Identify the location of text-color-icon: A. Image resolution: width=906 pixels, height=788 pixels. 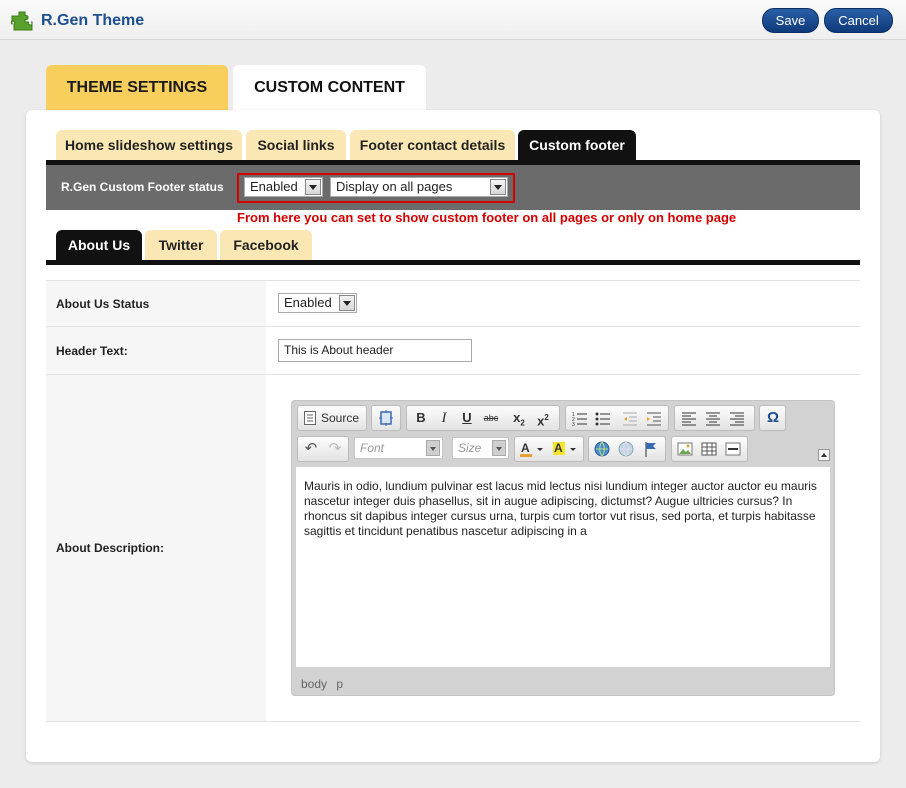
(532, 449).